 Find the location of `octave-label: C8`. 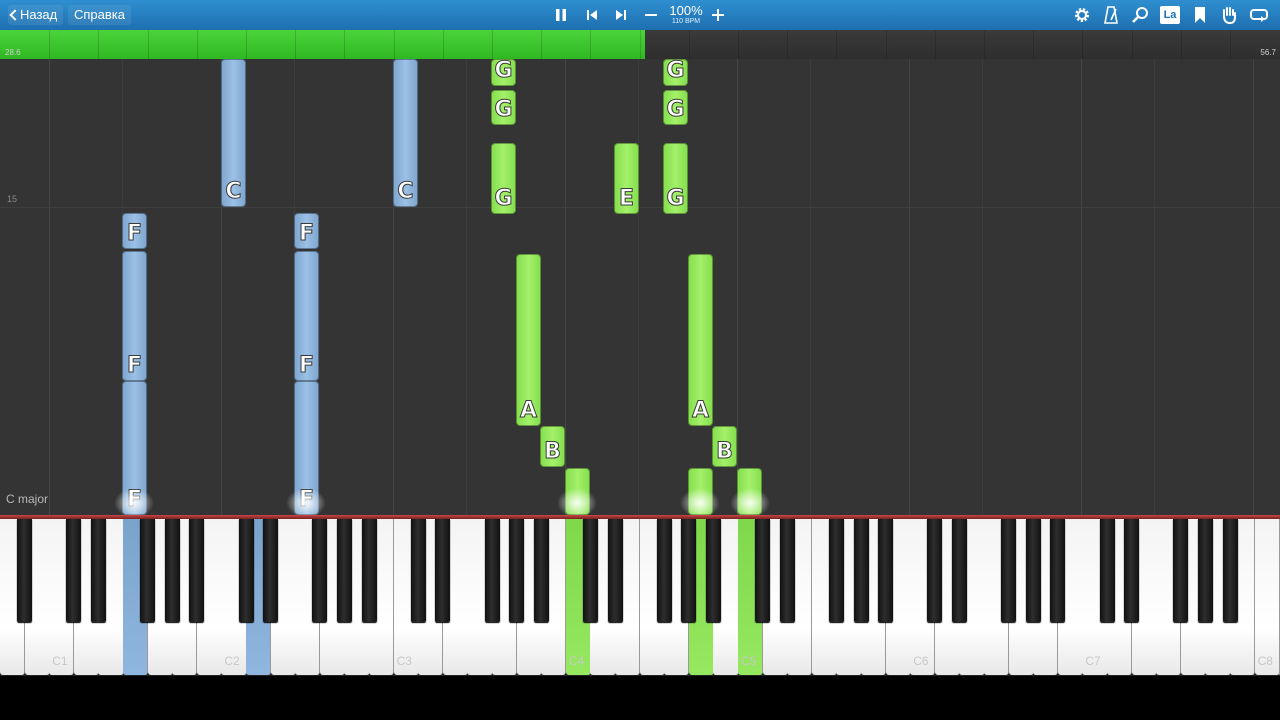

octave-label: C8 is located at coordinates (1265, 661).